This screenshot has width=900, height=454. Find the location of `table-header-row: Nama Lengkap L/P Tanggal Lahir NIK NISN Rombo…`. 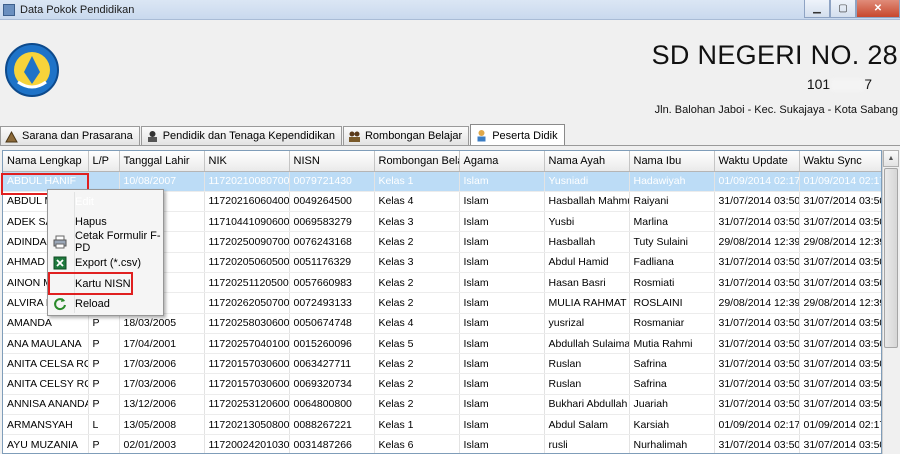

table-header-row: Nama Lengkap L/P Tanggal Lahir NIK NISN Rombo… is located at coordinates (442, 161).